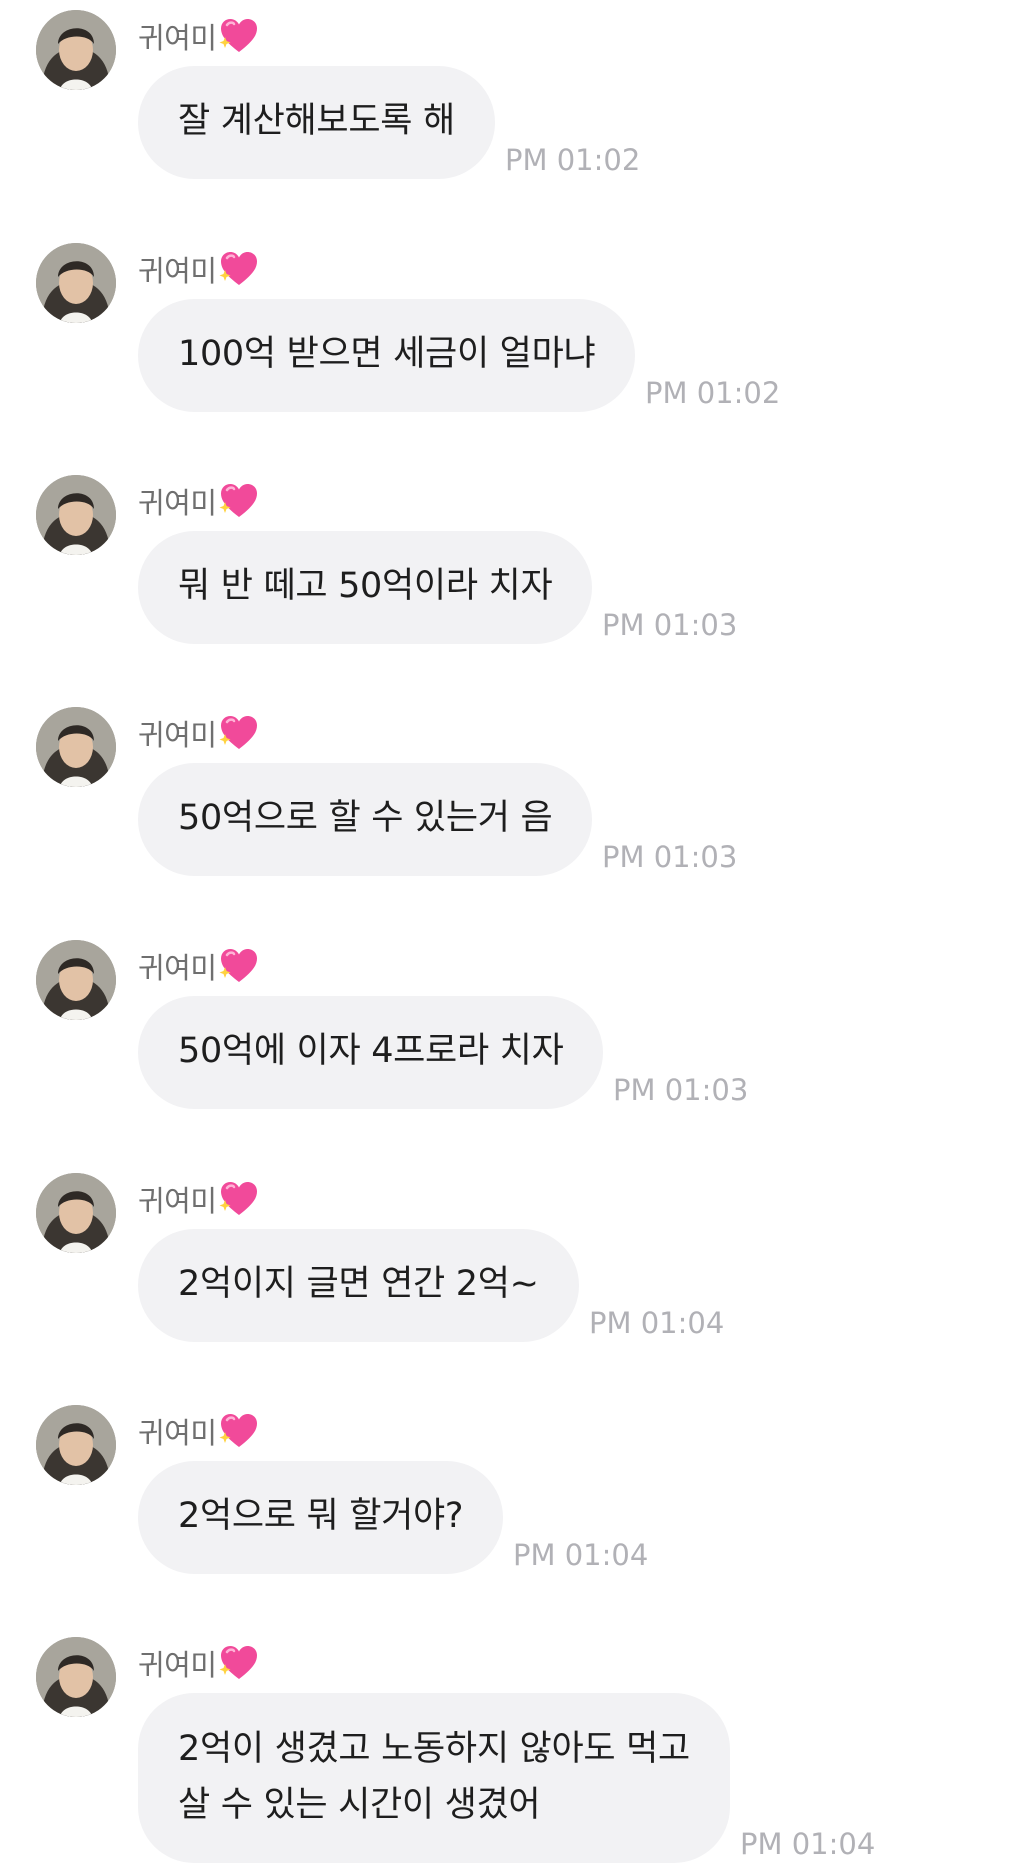 The width and height of the screenshot is (1024, 1863). Describe the element at coordinates (371, 1052) in the screenshot. I see `message-bubble: 50억에 이자 4프로라 치자` at that location.